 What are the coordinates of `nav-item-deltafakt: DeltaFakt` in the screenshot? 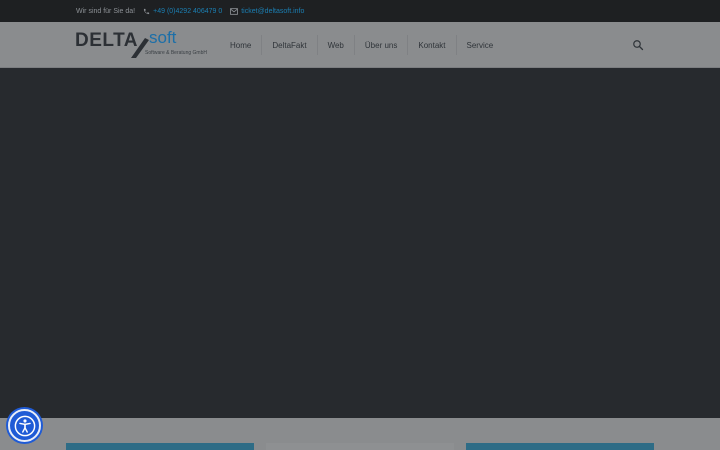 It's located at (290, 45).